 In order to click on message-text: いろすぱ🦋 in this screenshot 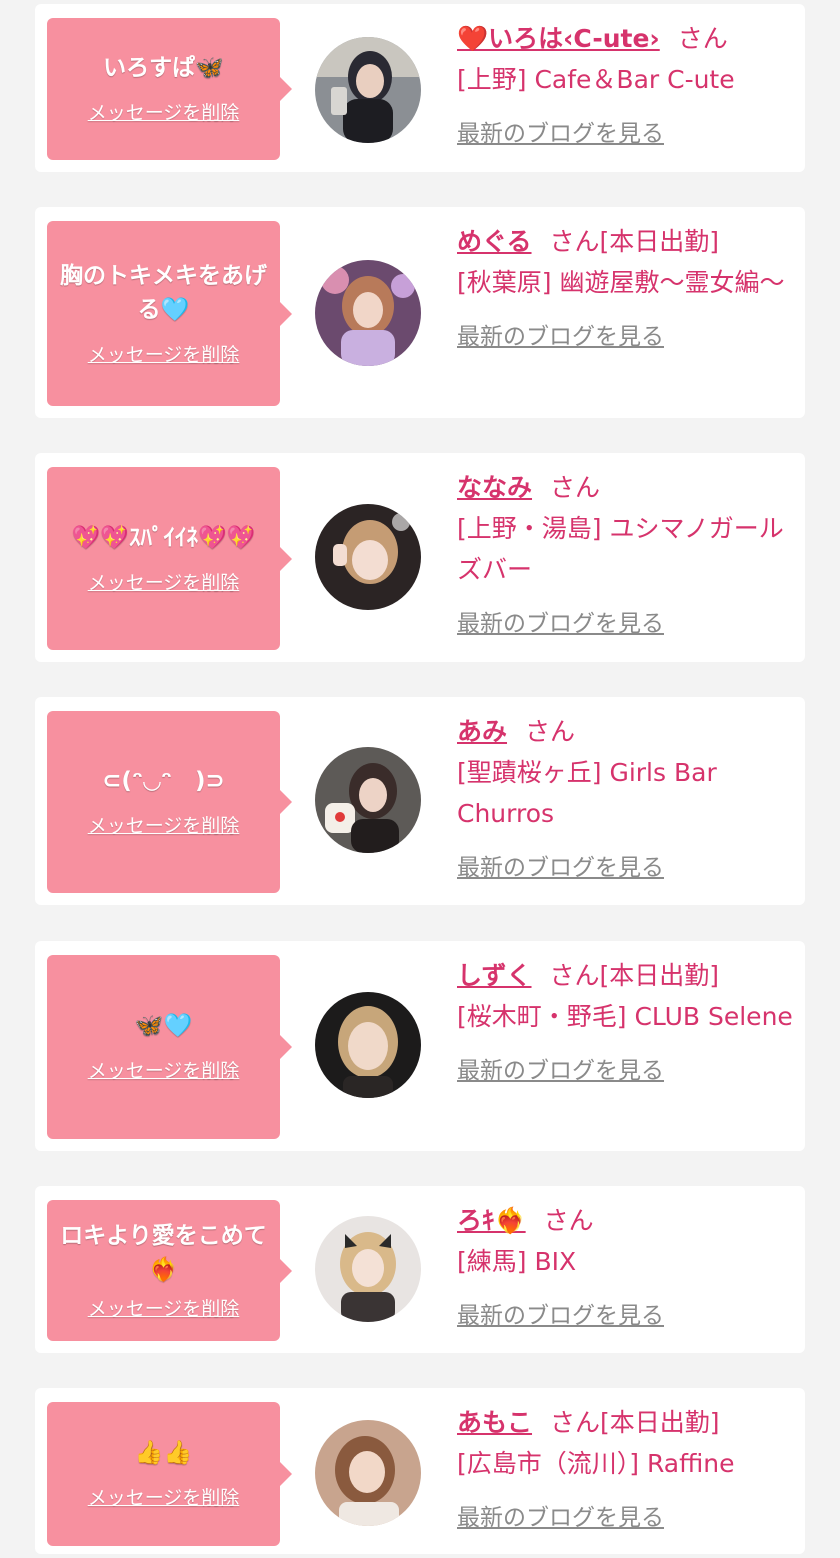, I will do `click(163, 68)`.